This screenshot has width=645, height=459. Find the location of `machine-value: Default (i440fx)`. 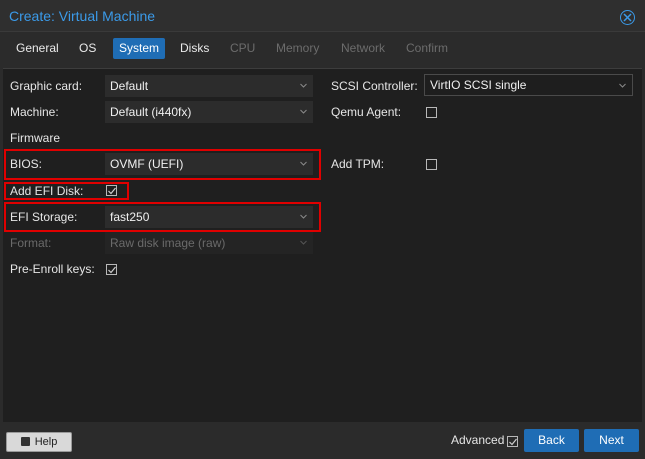

machine-value: Default (i440fx) is located at coordinates (151, 112).